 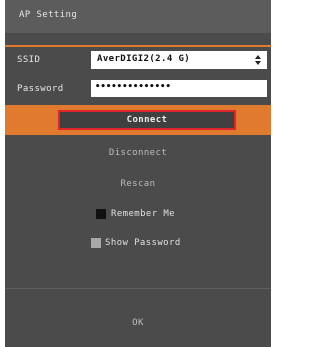 What do you see at coordinates (138, 184) in the screenshot?
I see `rescan-button: Rescan` at bounding box center [138, 184].